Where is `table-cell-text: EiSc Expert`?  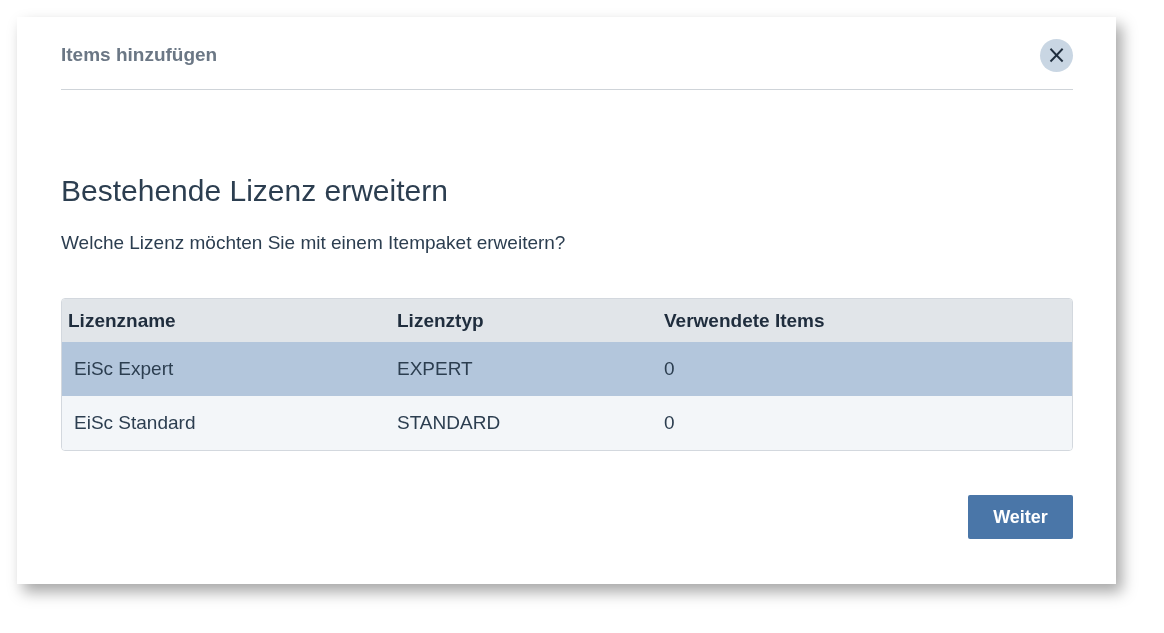 table-cell-text: EiSc Expert is located at coordinates (124, 369).